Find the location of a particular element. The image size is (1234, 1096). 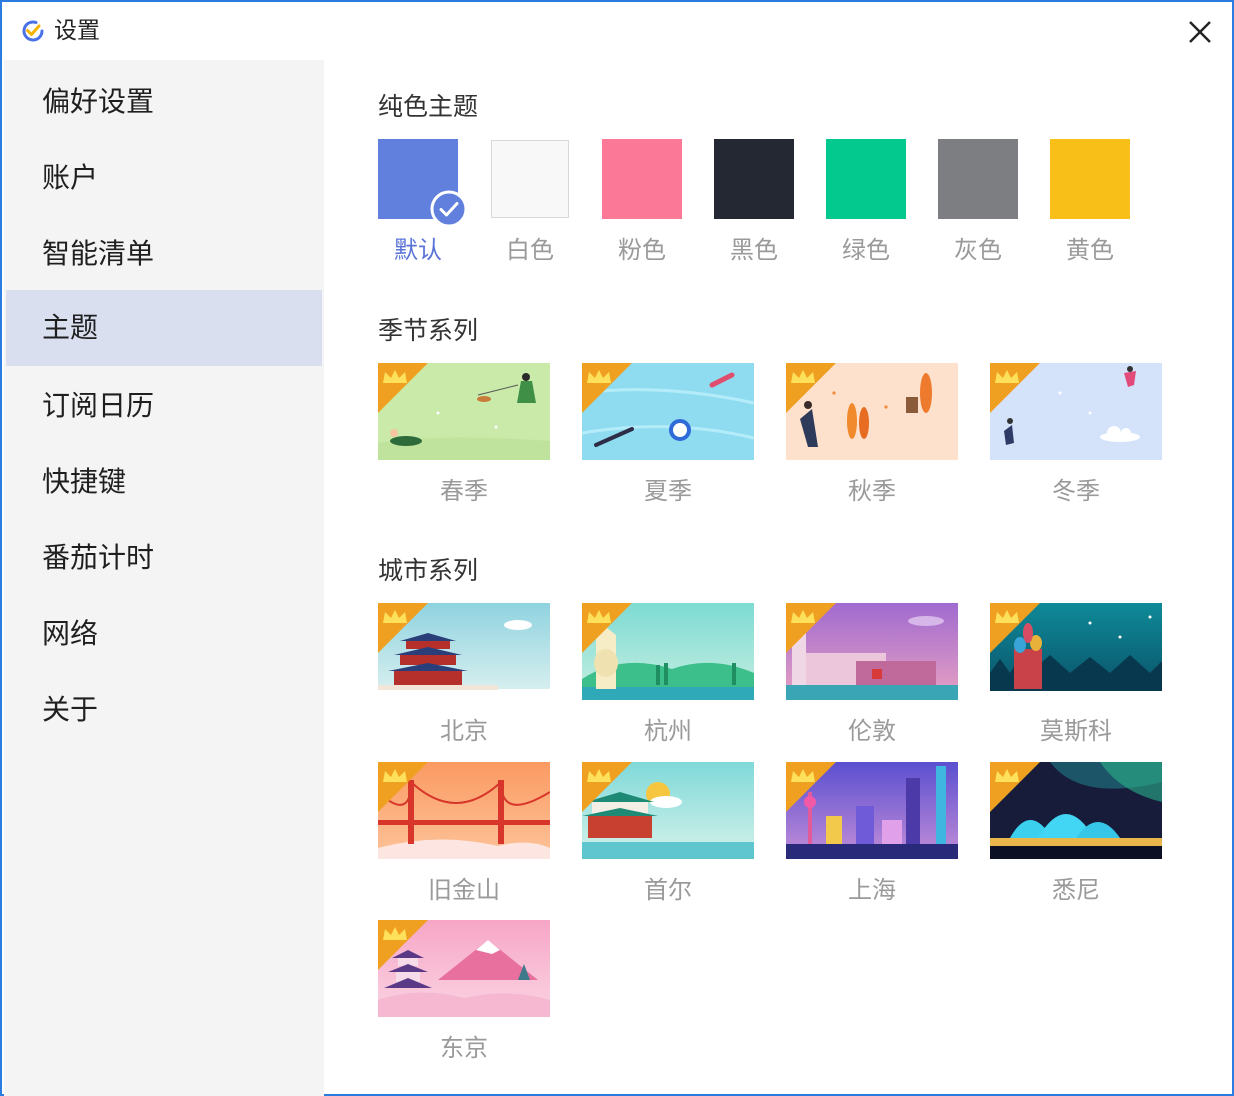

card-label-tokyo: 东京 is located at coordinates (464, 1048).